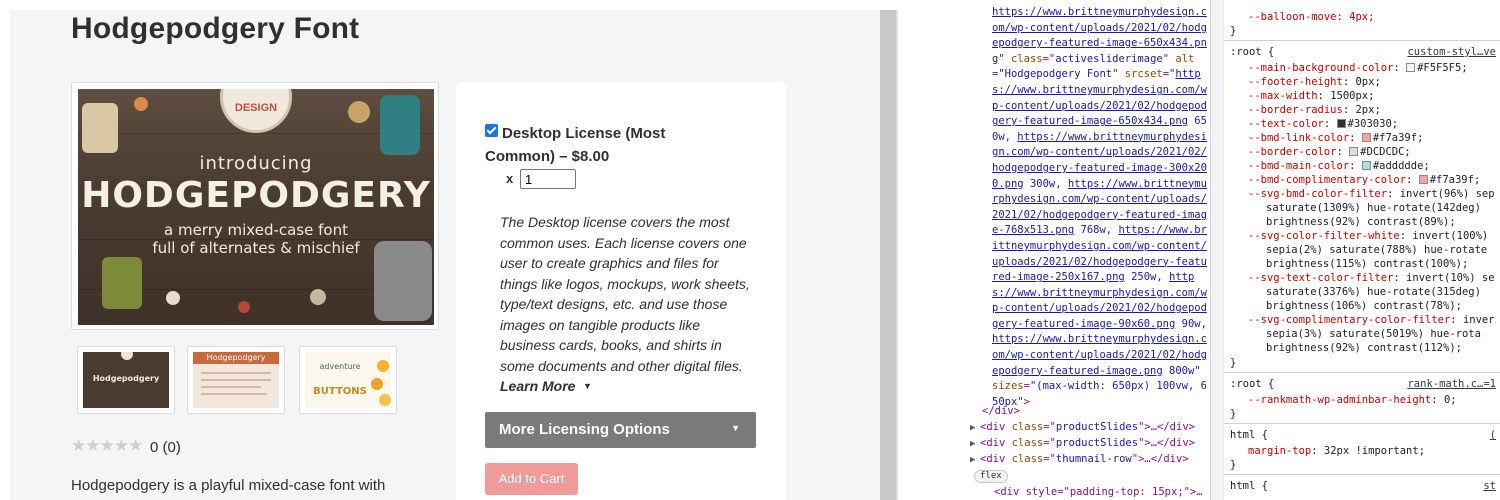  Describe the element at coordinates (1336, 451) in the screenshot. I see `css-prop-margin-top: margin-top: 32px !important;` at that location.